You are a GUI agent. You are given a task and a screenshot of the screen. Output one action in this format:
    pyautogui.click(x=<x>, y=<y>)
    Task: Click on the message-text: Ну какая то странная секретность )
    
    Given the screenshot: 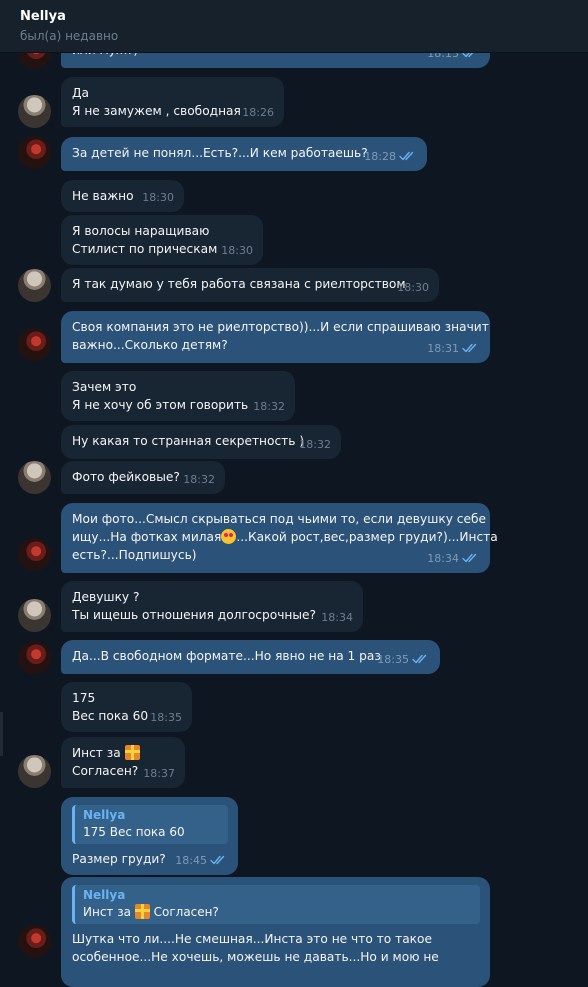 What is the action you would take?
    pyautogui.click(x=188, y=441)
    